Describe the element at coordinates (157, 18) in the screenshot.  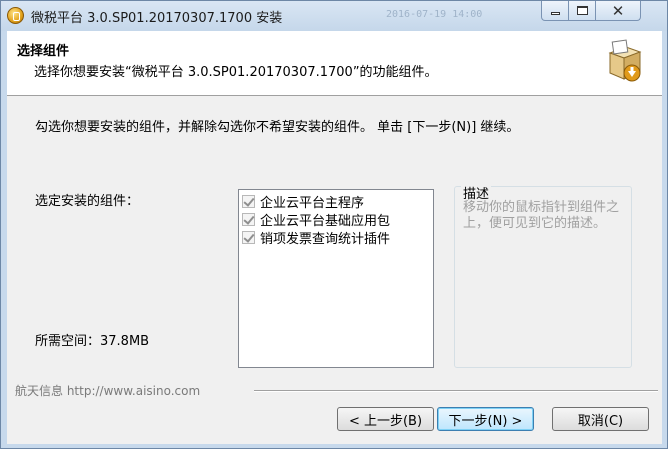
I see `window-title: 微税平台 3.0.SP01.20170307.1700 安装` at that location.